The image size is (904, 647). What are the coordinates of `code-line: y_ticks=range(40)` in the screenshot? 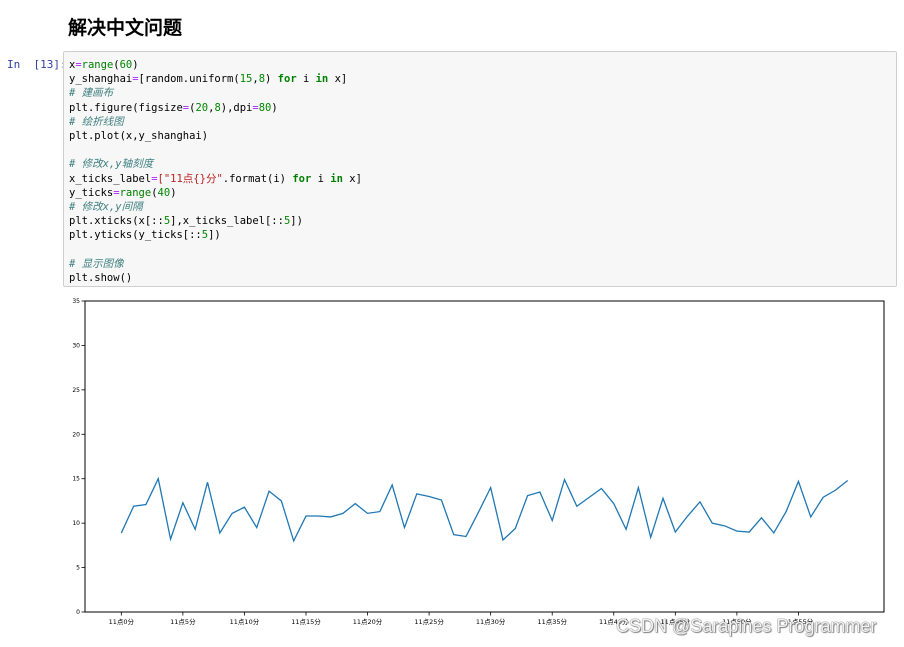 It's located at (215, 193).